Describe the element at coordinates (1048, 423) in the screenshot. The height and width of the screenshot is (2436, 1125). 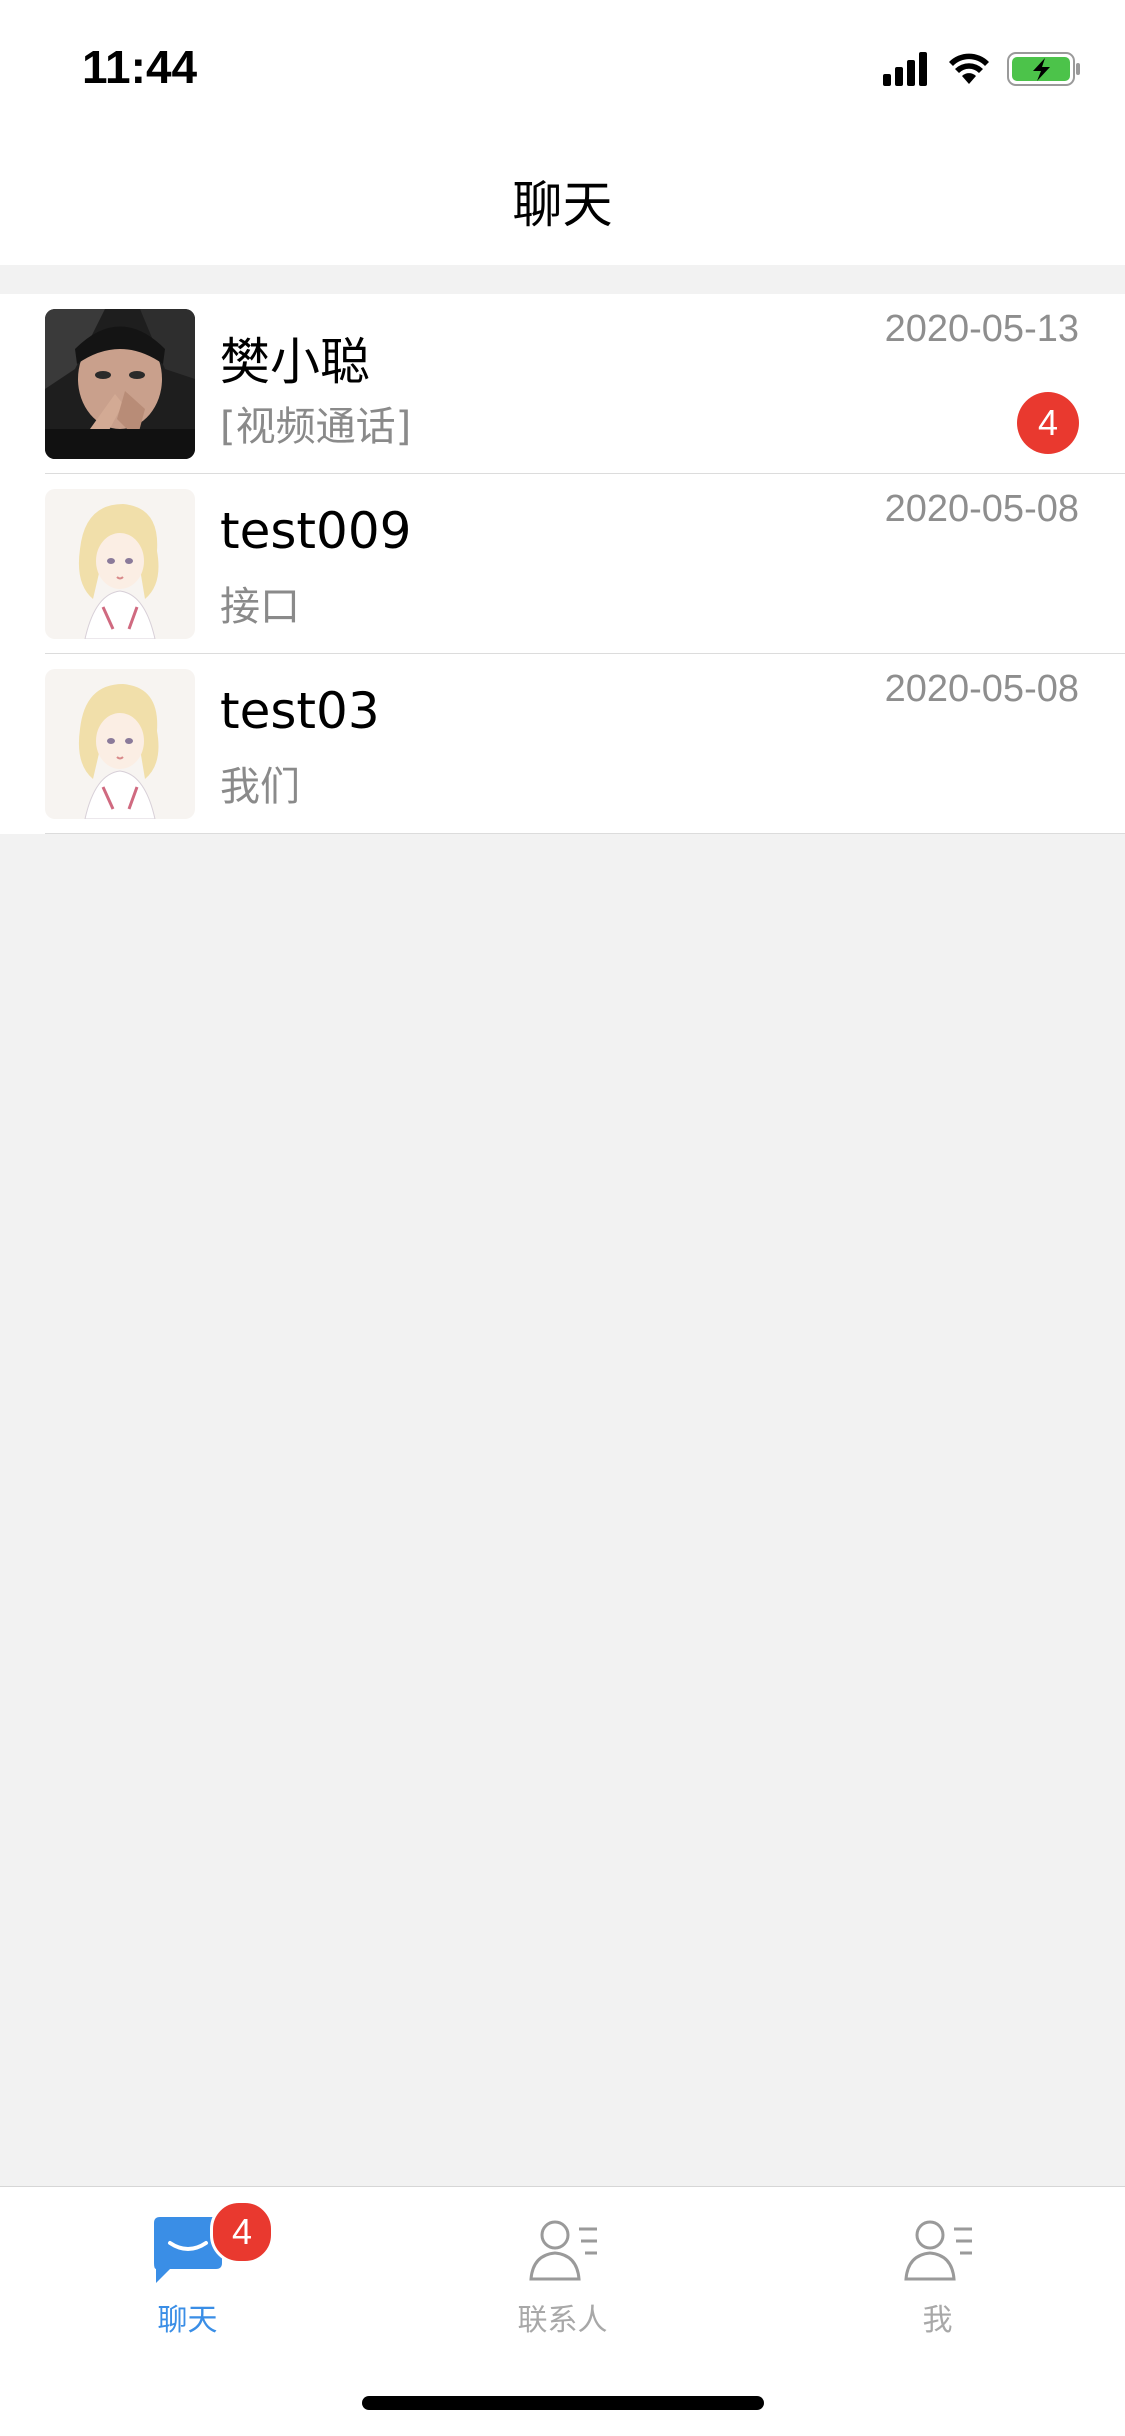
I see `unread-badge: 4` at that location.